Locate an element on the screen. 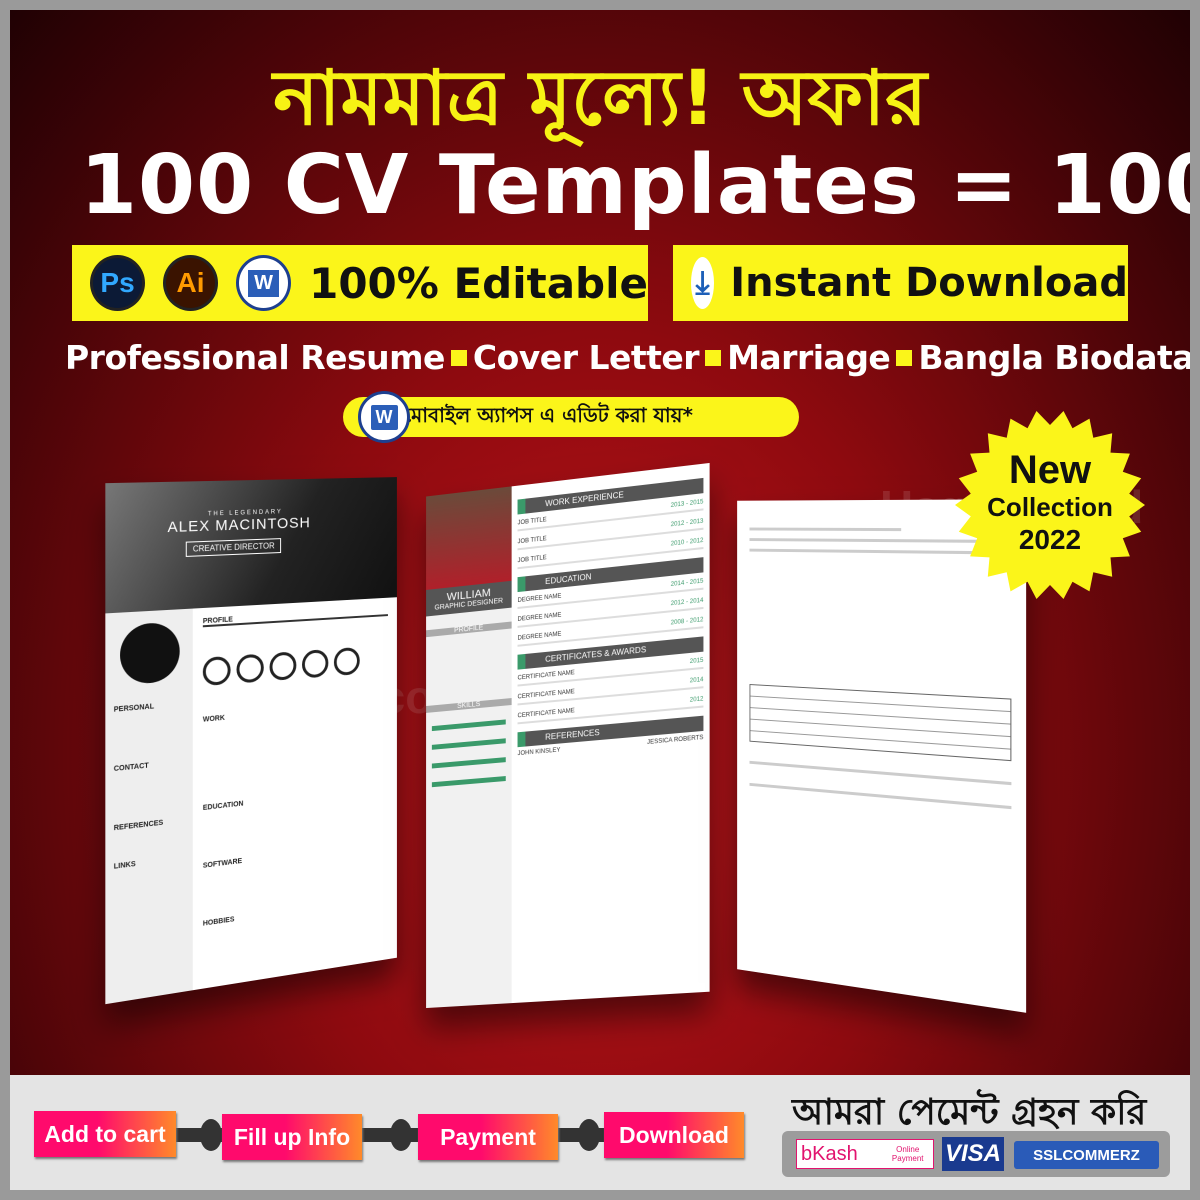 The image size is (1200, 1200). category: Marriage is located at coordinates (808, 357).